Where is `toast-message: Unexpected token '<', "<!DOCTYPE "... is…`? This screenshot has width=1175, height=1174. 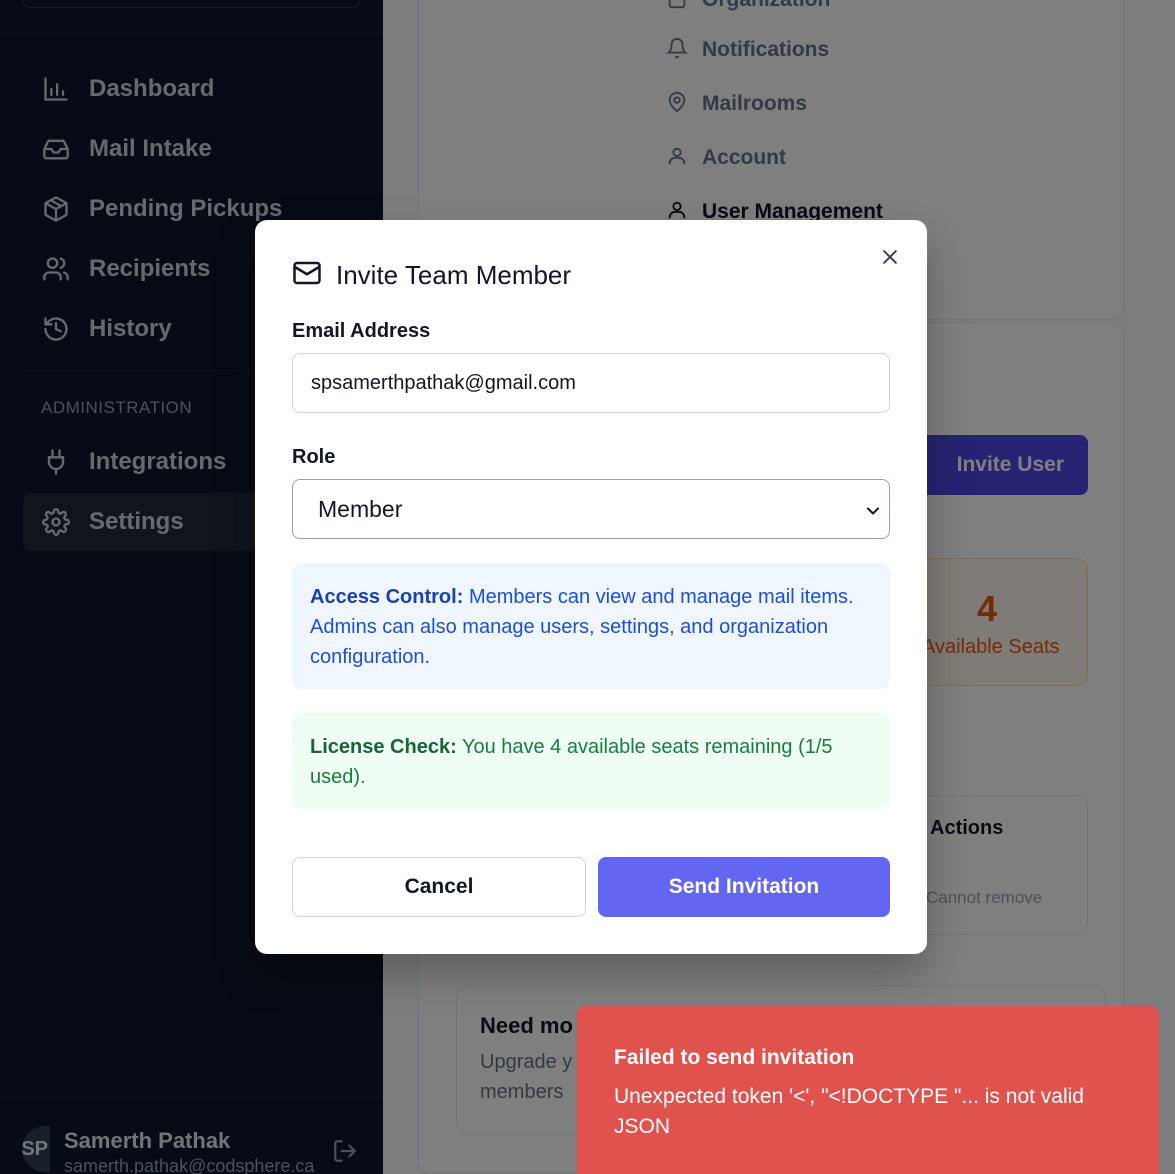 toast-message: Unexpected token '<', "<!DOCTYPE "... is… is located at coordinates (849, 1111).